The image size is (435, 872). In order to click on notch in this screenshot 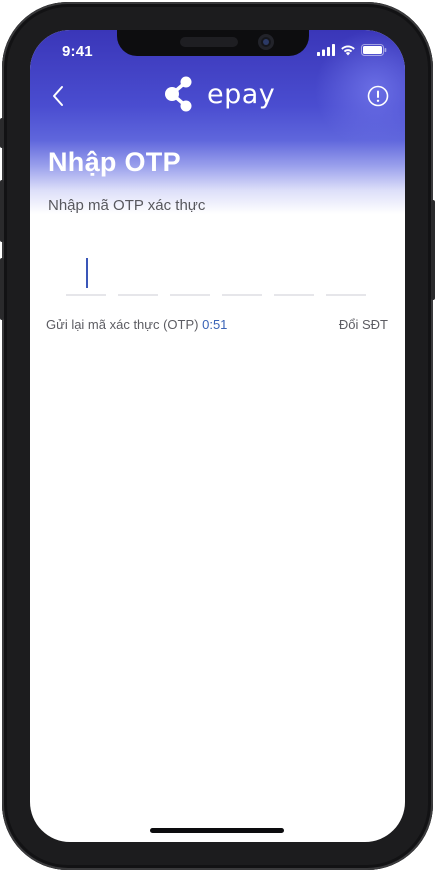, I will do `click(213, 43)`.